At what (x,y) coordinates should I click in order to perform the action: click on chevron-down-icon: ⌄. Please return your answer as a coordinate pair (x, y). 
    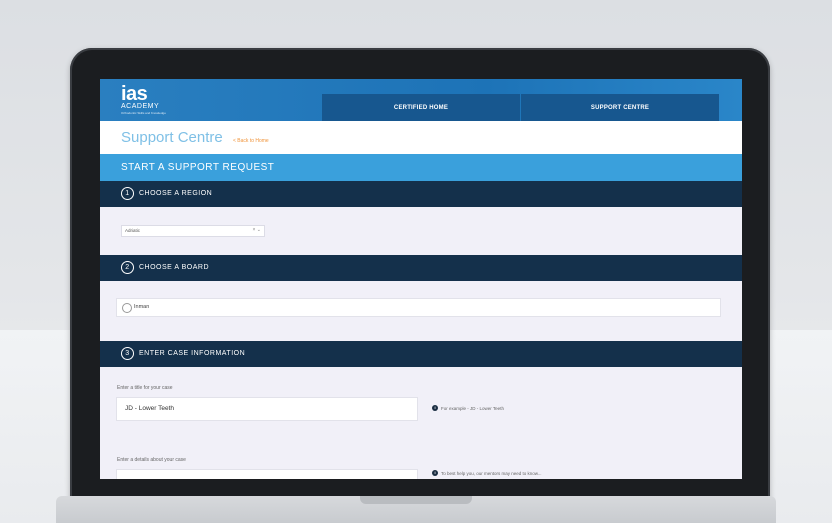
    Looking at the image, I should click on (259, 230).